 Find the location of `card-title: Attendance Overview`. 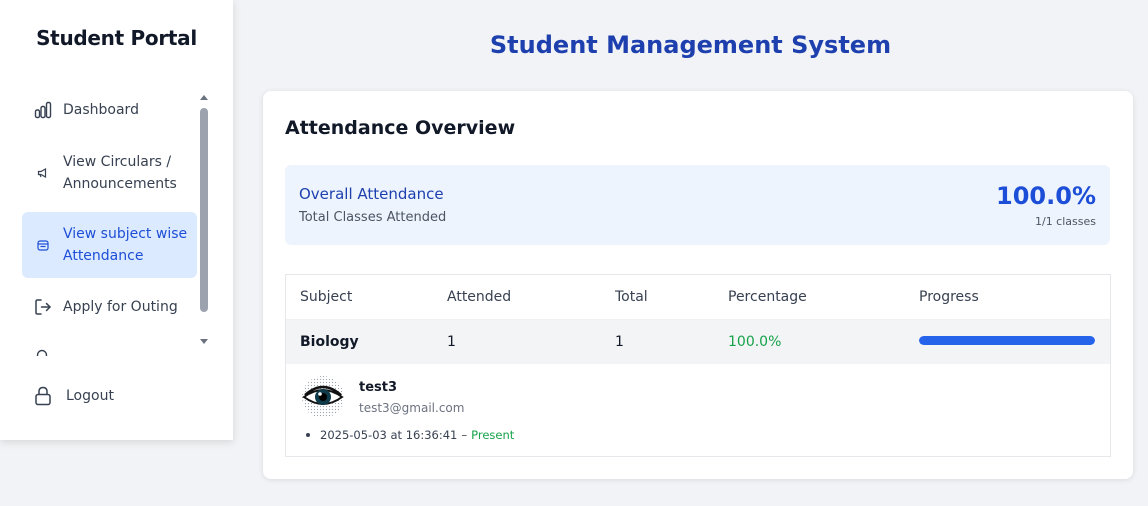

card-title: Attendance Overview is located at coordinates (400, 128).